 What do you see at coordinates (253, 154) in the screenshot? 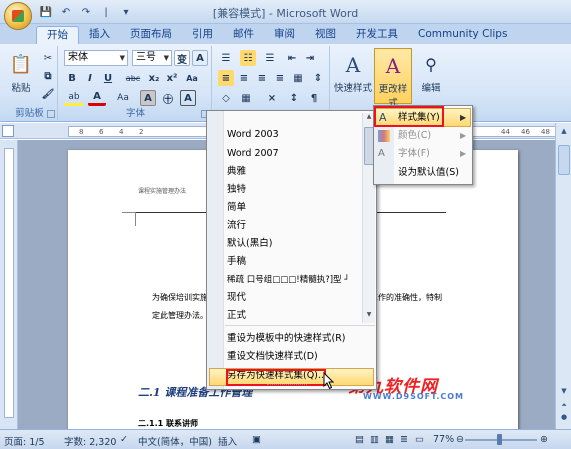
I see `styleset-item: Word 2007` at bounding box center [253, 154].